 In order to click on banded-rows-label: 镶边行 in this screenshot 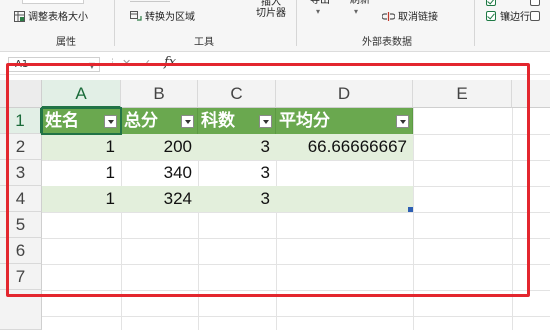, I will do `click(515, 17)`.